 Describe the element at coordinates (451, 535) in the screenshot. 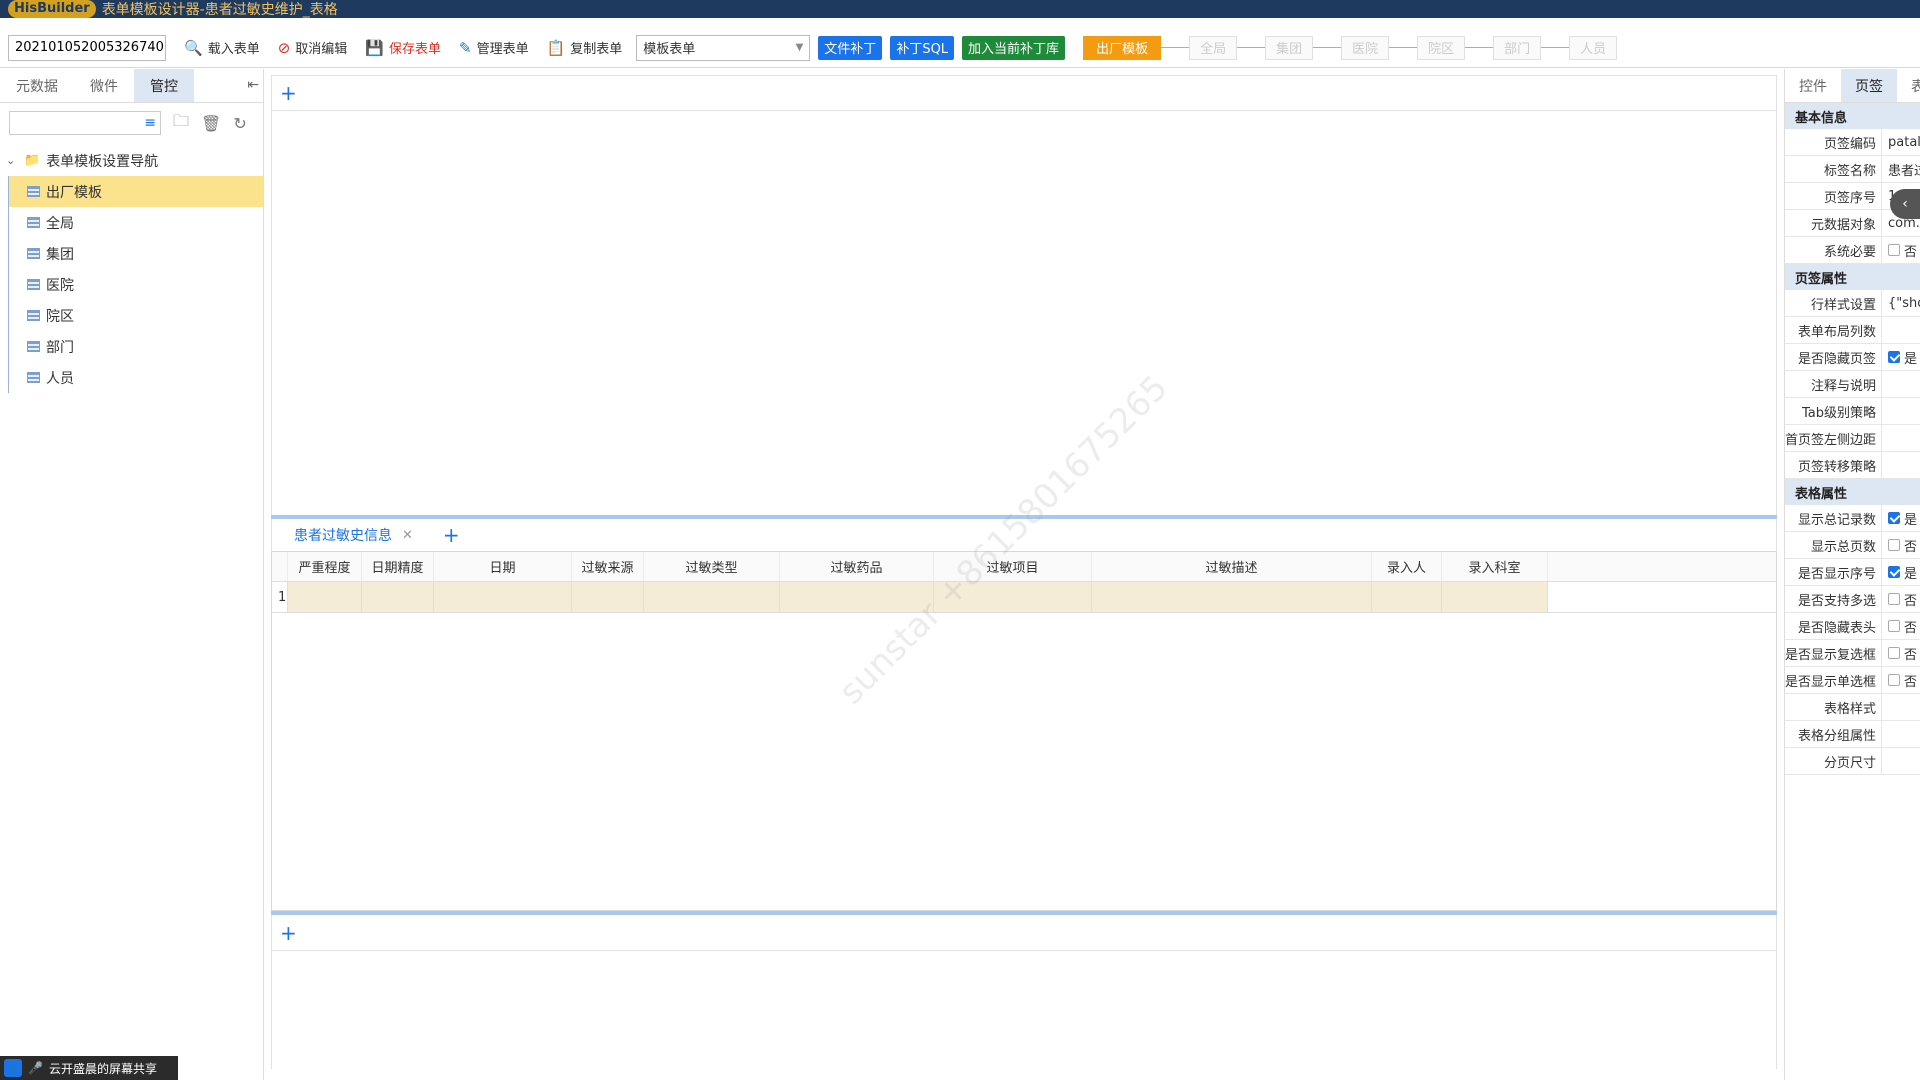

I see `add-tab-button: +` at that location.